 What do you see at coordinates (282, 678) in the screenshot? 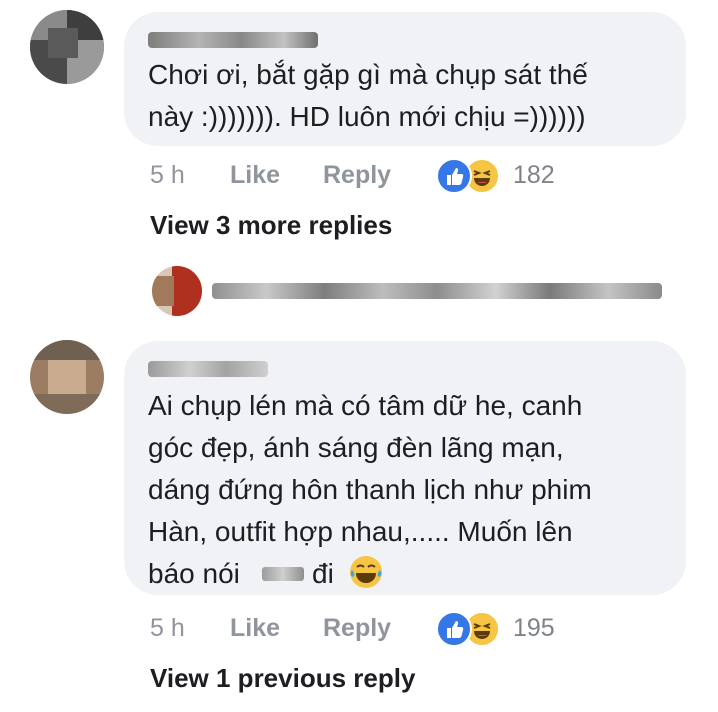
I see `view-previous-reply-link: View 1 previous reply` at bounding box center [282, 678].